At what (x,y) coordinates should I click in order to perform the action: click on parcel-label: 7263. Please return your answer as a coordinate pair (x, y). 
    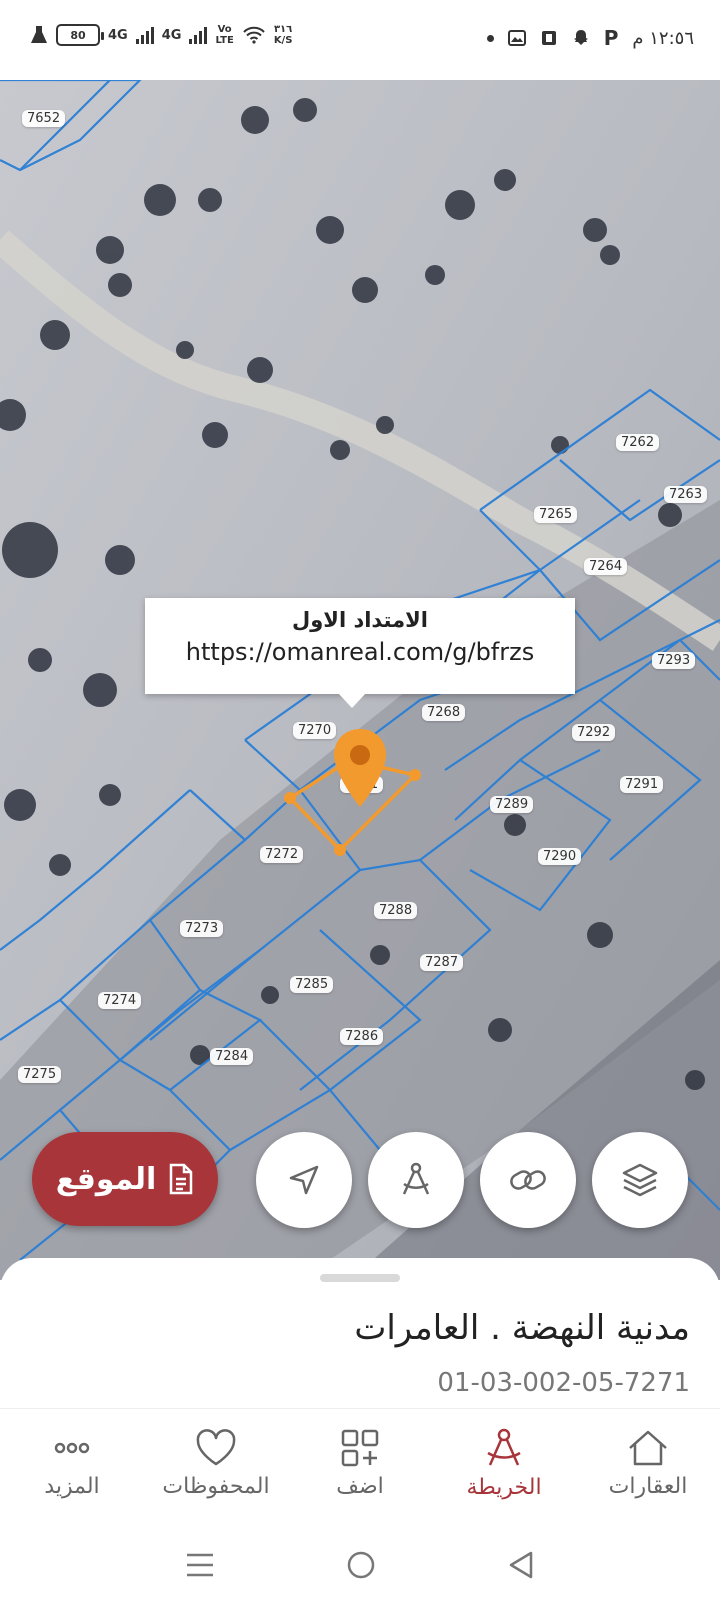
    Looking at the image, I should click on (686, 494).